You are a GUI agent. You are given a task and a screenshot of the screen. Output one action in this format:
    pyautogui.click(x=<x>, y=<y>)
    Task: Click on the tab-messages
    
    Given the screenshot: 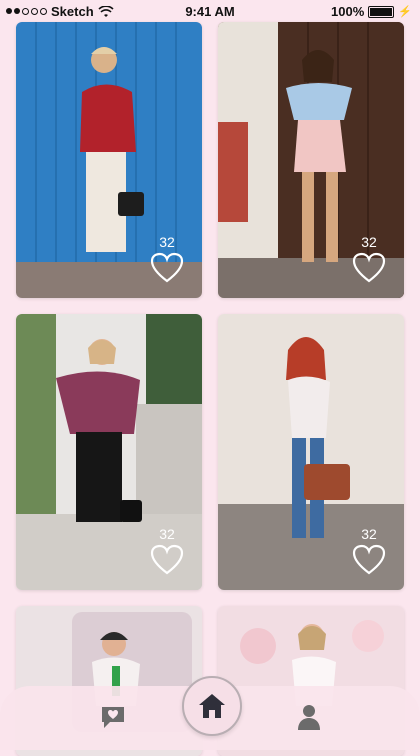 What is the action you would take?
    pyautogui.click(x=113, y=717)
    